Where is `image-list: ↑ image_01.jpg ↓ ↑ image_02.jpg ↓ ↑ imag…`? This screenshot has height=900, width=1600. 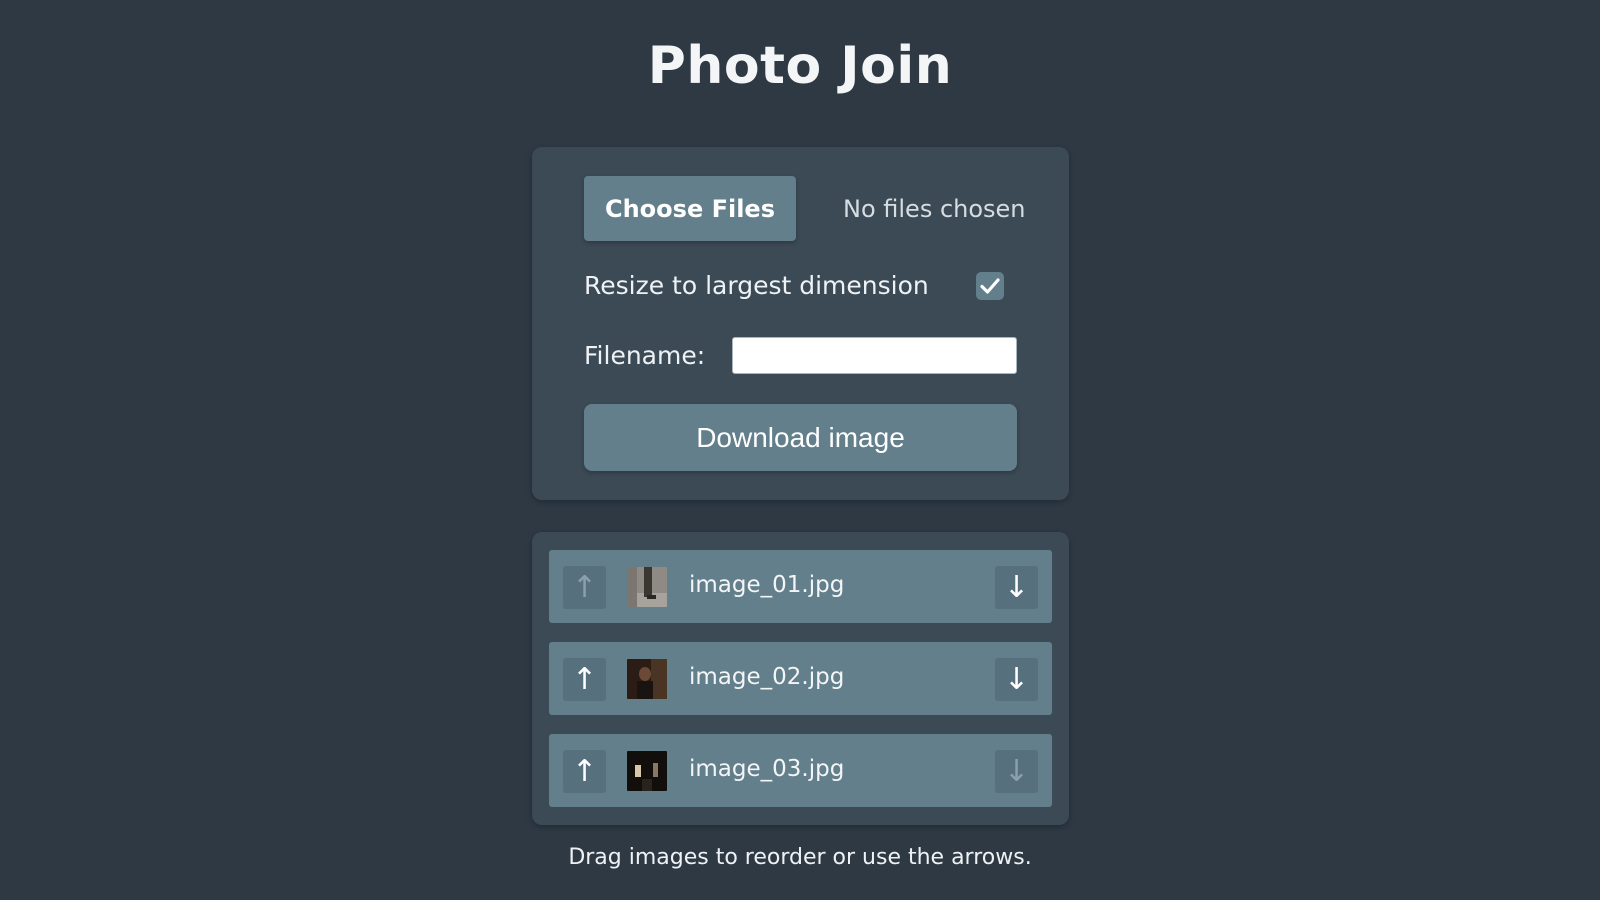
image-list: ↑ image_01.jpg ↓ ↑ image_02.jpg ↓ ↑ imag… is located at coordinates (800, 678).